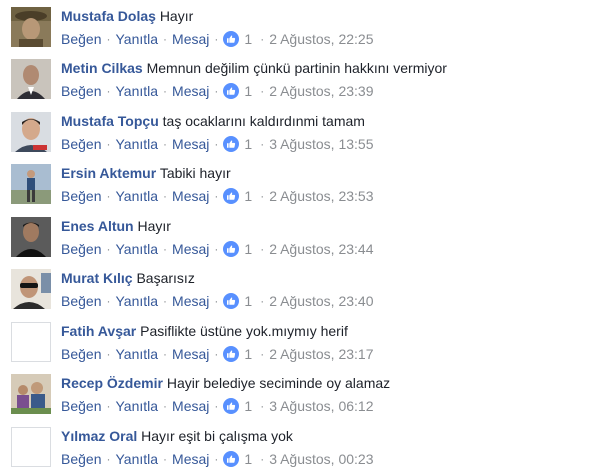 The width and height of the screenshot is (607, 472). What do you see at coordinates (98, 331) in the screenshot?
I see `comment-author: Fatih Avşar` at bounding box center [98, 331].